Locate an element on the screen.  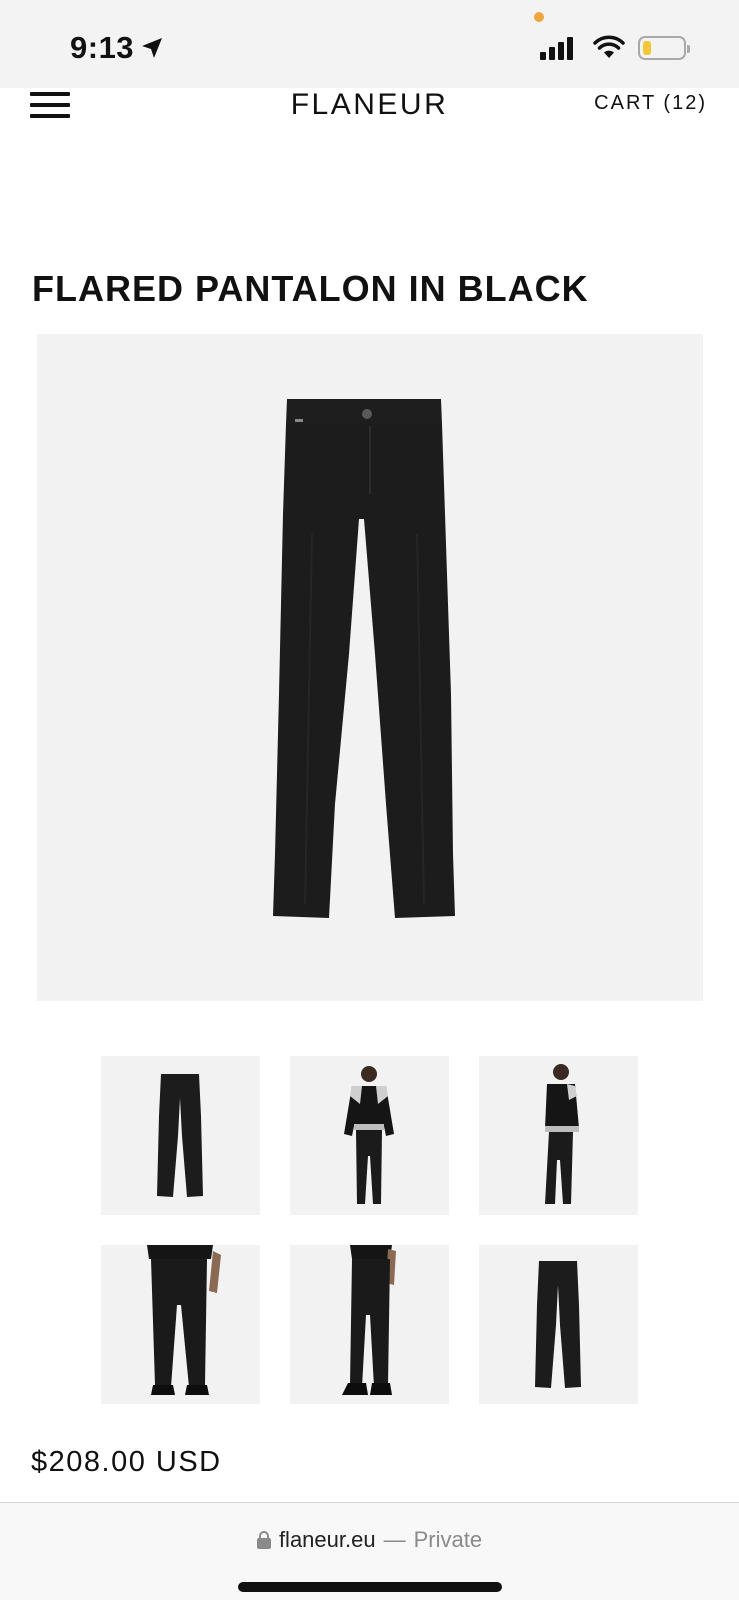
legs-side-thumb is located at coordinates (369, 1320).